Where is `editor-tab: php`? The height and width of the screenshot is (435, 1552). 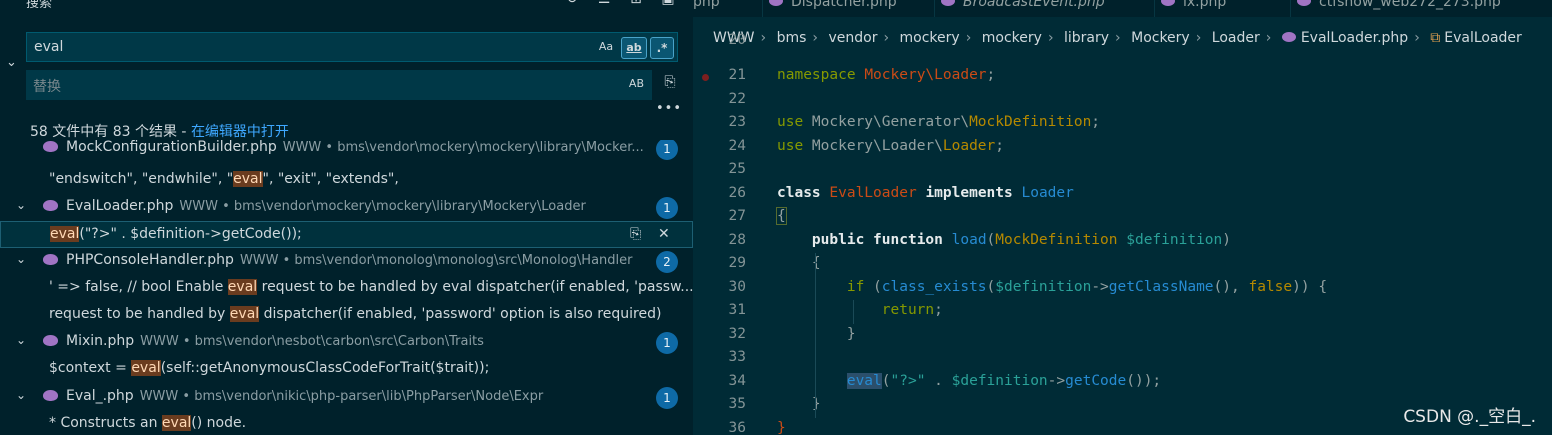
editor-tab: php is located at coordinates (728, 8).